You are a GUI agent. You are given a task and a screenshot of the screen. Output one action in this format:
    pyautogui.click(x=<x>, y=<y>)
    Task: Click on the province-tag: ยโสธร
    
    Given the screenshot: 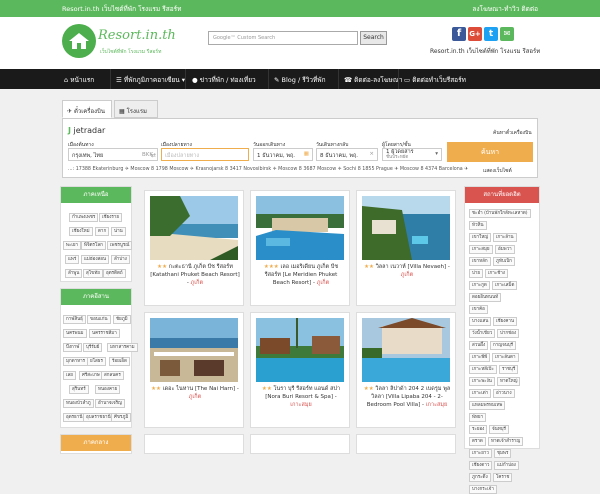 What is the action you would take?
    pyautogui.click(x=96, y=361)
    